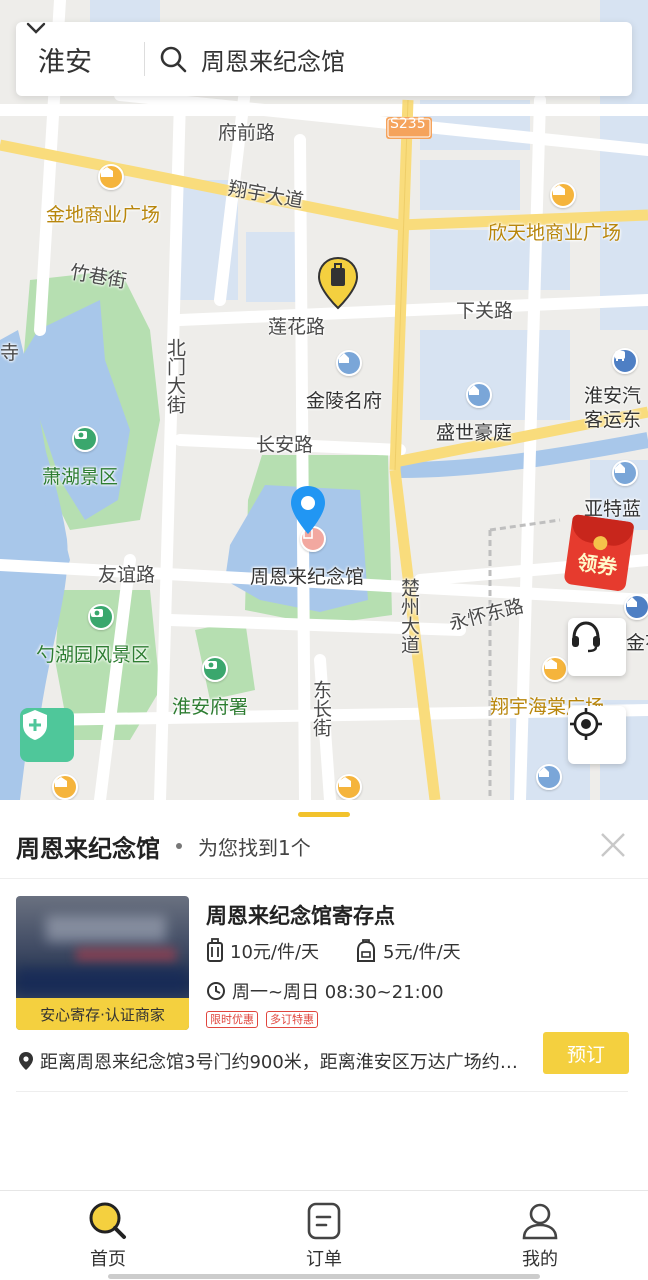  What do you see at coordinates (625, 473) in the screenshot?
I see `poi-yatelan-icon` at bounding box center [625, 473].